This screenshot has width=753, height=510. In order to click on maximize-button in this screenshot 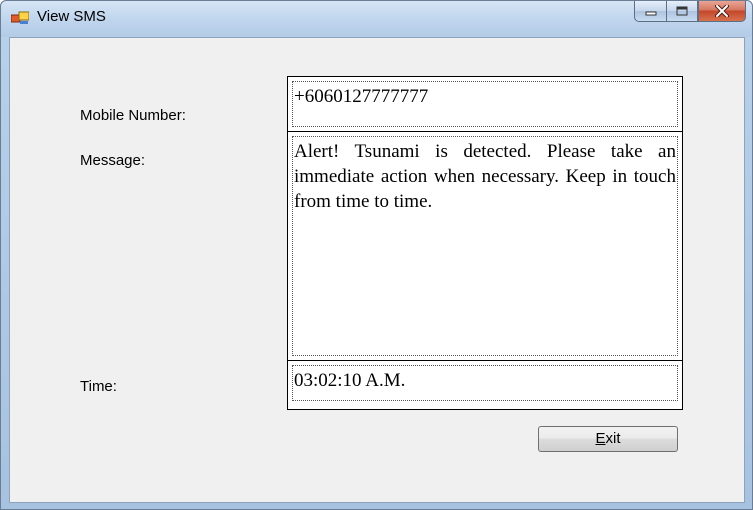, I will do `click(682, 11)`.